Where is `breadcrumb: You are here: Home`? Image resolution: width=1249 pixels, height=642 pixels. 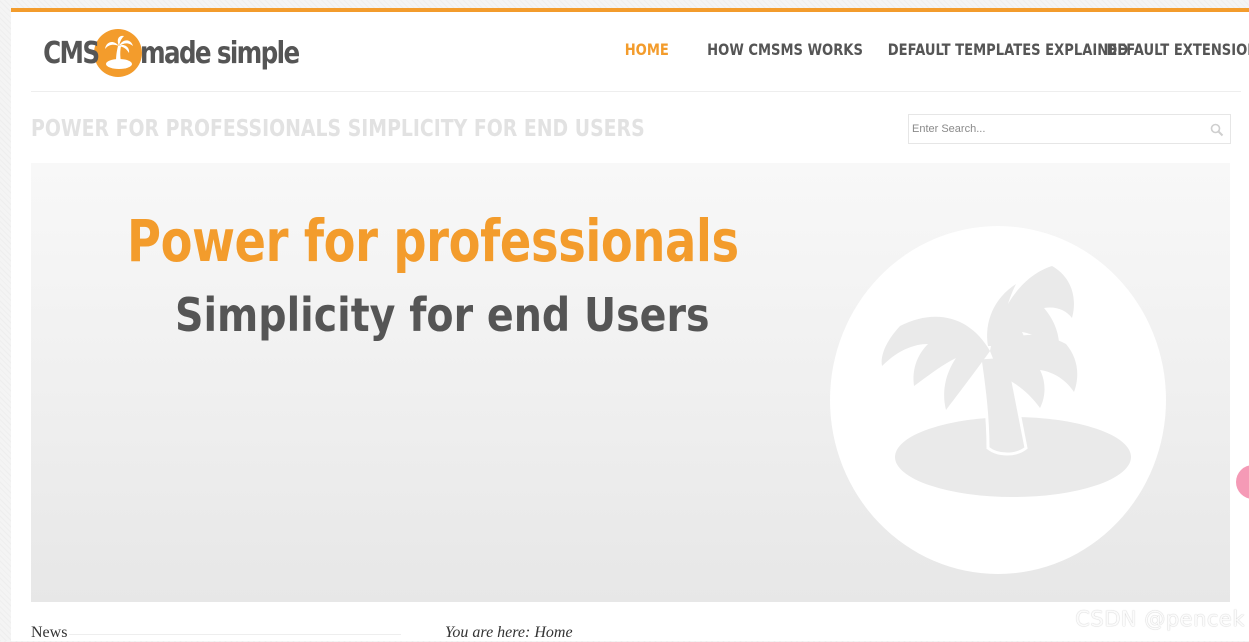
breadcrumb: You are here: Home is located at coordinates (509, 633).